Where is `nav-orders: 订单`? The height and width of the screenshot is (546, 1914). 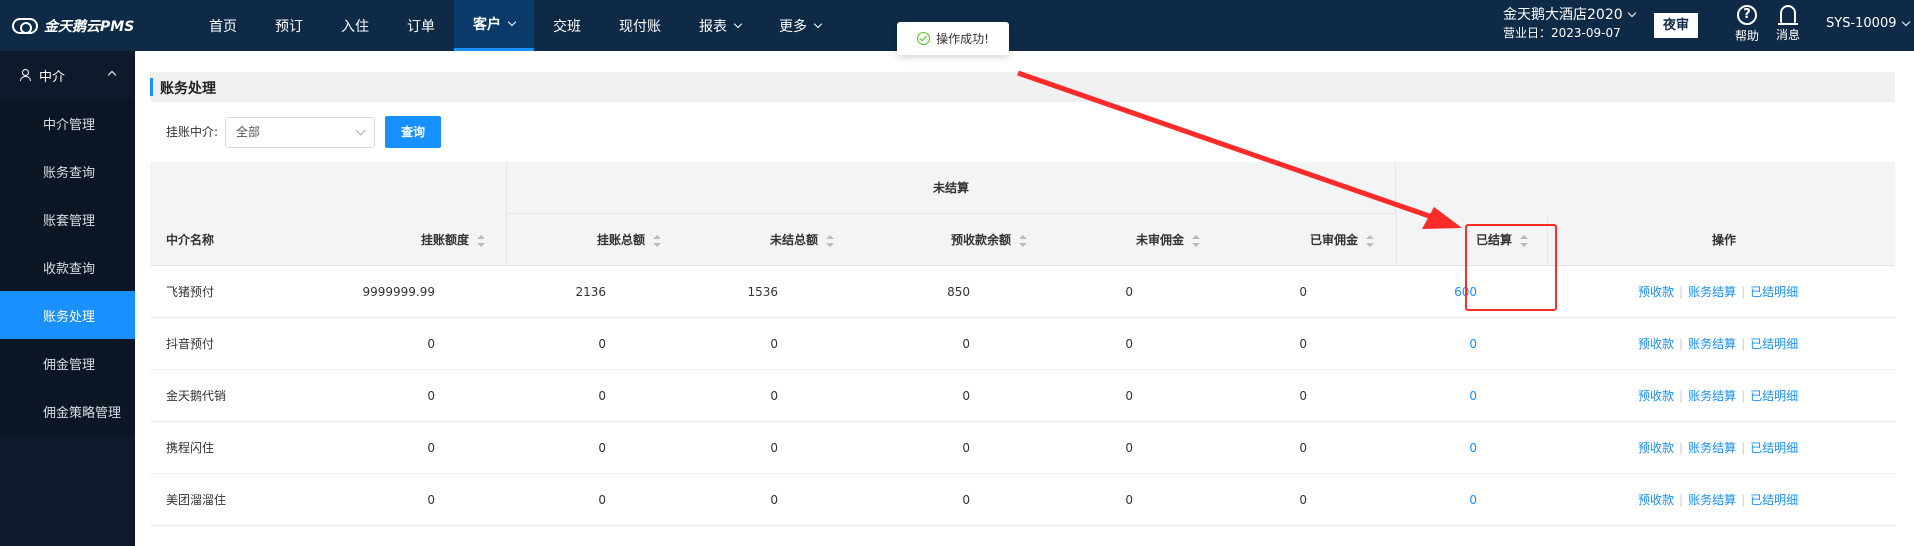 nav-orders: 订单 is located at coordinates (421, 25).